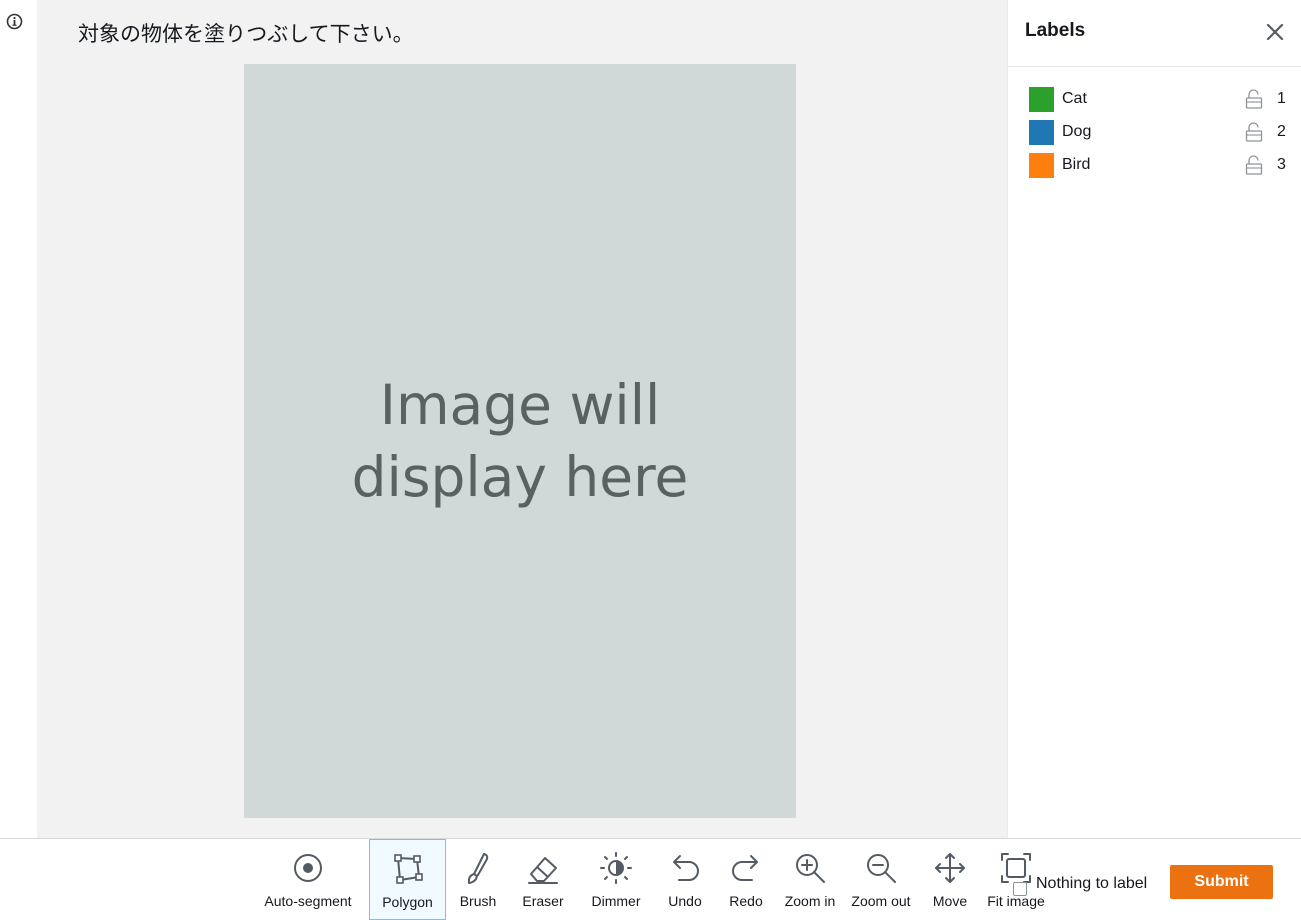 The image size is (1301, 920). What do you see at coordinates (543, 870) in the screenshot?
I see `eraser-icon` at bounding box center [543, 870].